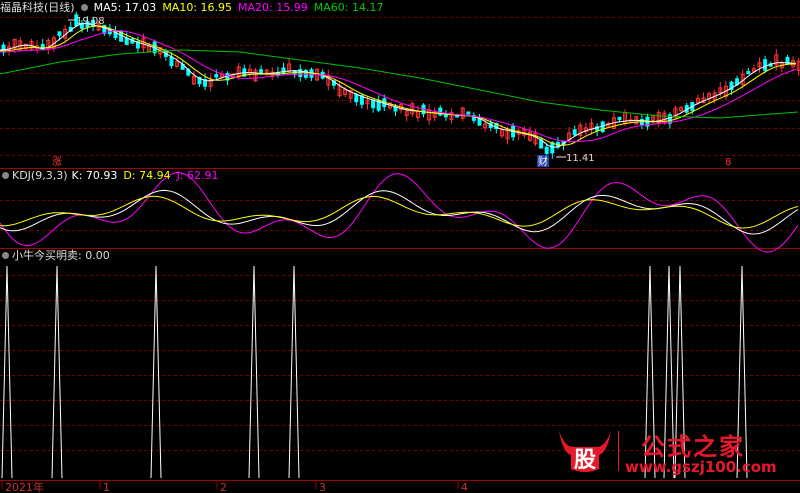 The width and height of the screenshot is (800, 493). I want to click on axis-label: 1, so click(106, 487).